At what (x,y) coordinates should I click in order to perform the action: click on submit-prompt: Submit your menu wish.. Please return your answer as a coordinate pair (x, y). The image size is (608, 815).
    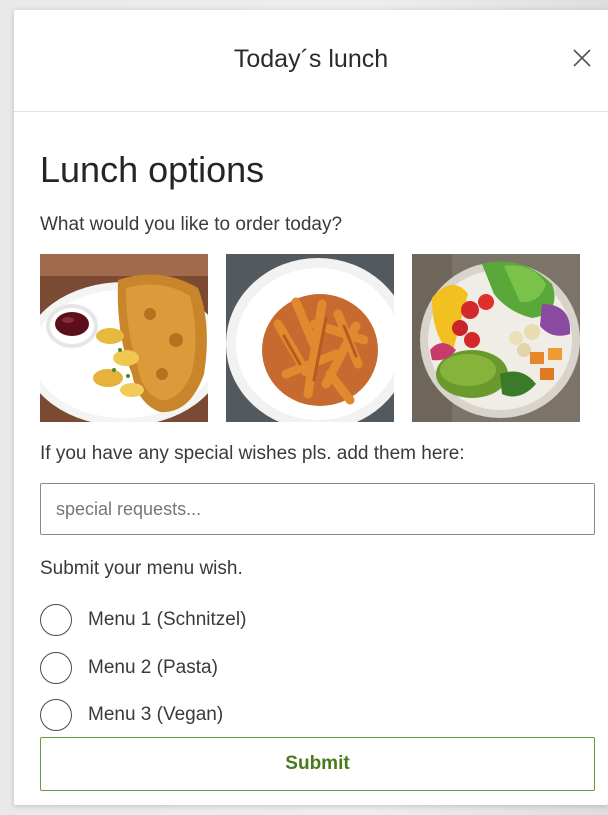
    Looking at the image, I should click on (141, 568).